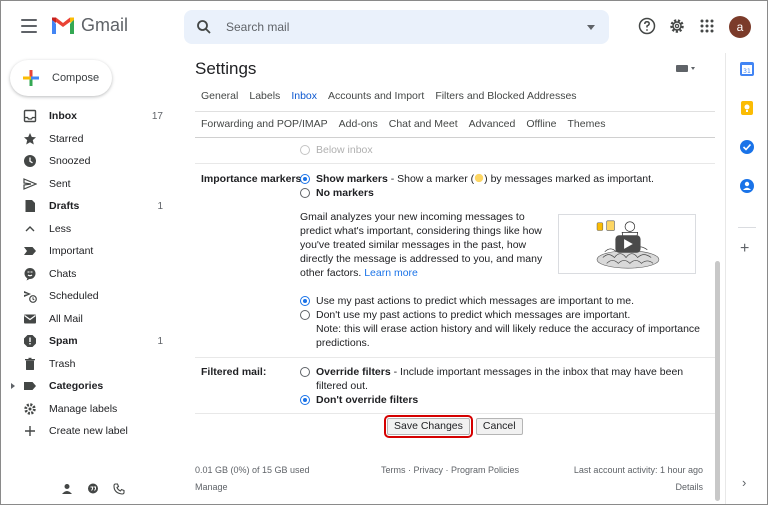 The width and height of the screenshot is (768, 505). I want to click on sidebar-item-categories: Categories, so click(91, 386).